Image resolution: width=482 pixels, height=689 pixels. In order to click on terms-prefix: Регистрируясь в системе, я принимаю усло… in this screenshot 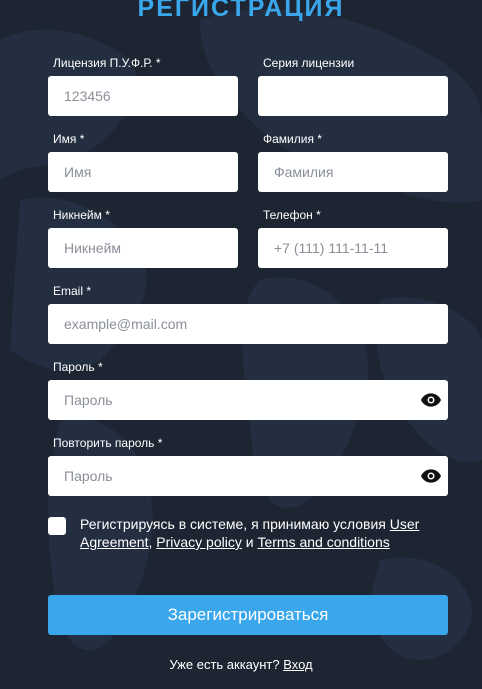, I will do `click(235, 524)`.